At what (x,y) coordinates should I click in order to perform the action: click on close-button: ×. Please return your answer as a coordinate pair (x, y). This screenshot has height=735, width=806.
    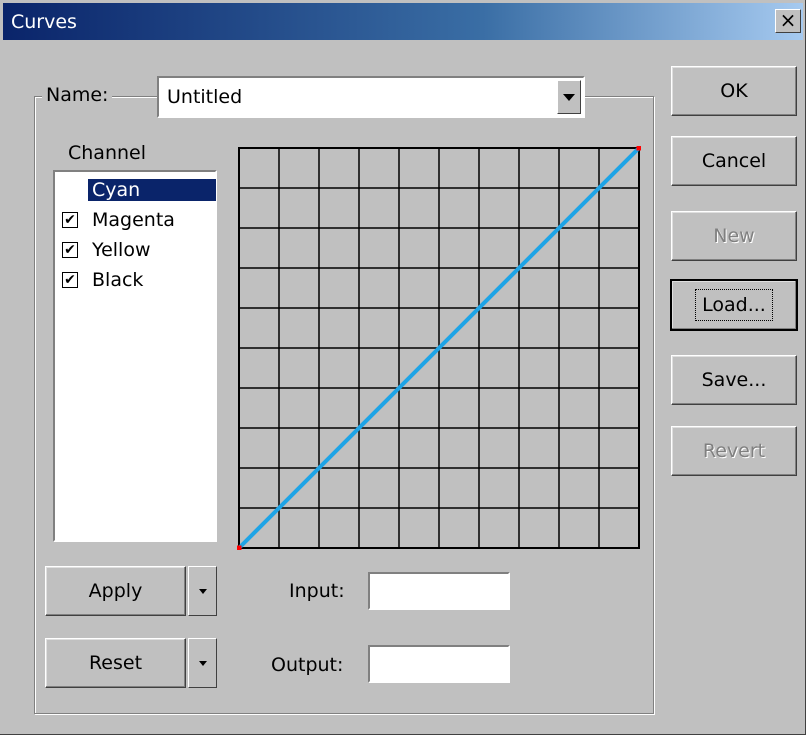
    Looking at the image, I should click on (788, 21).